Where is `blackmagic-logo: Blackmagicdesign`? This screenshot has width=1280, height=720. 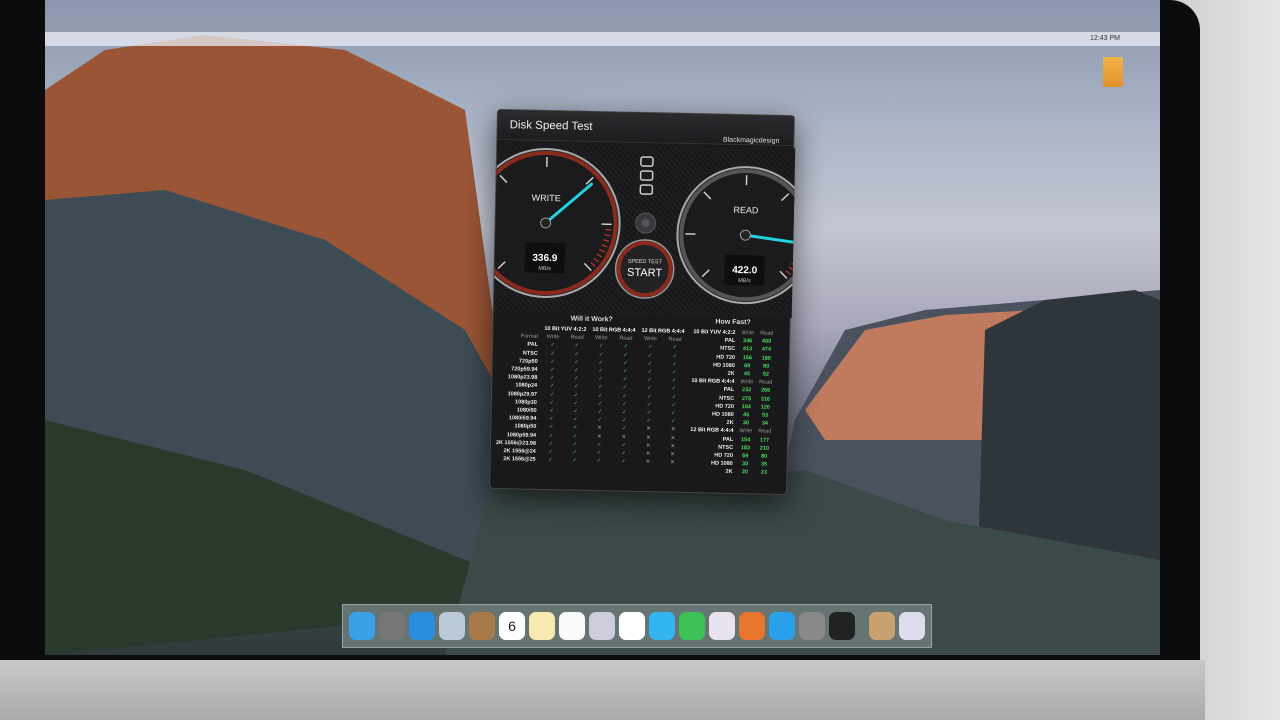 blackmagic-logo: Blackmagicdesign is located at coordinates (751, 140).